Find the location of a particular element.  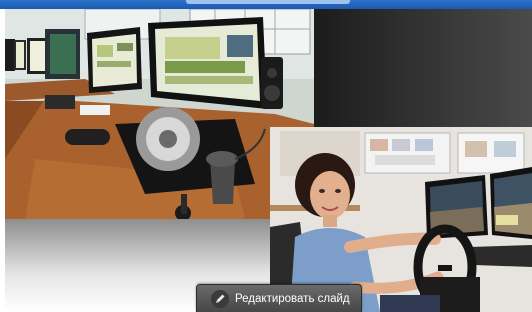

title-tab is located at coordinates (268, 2).